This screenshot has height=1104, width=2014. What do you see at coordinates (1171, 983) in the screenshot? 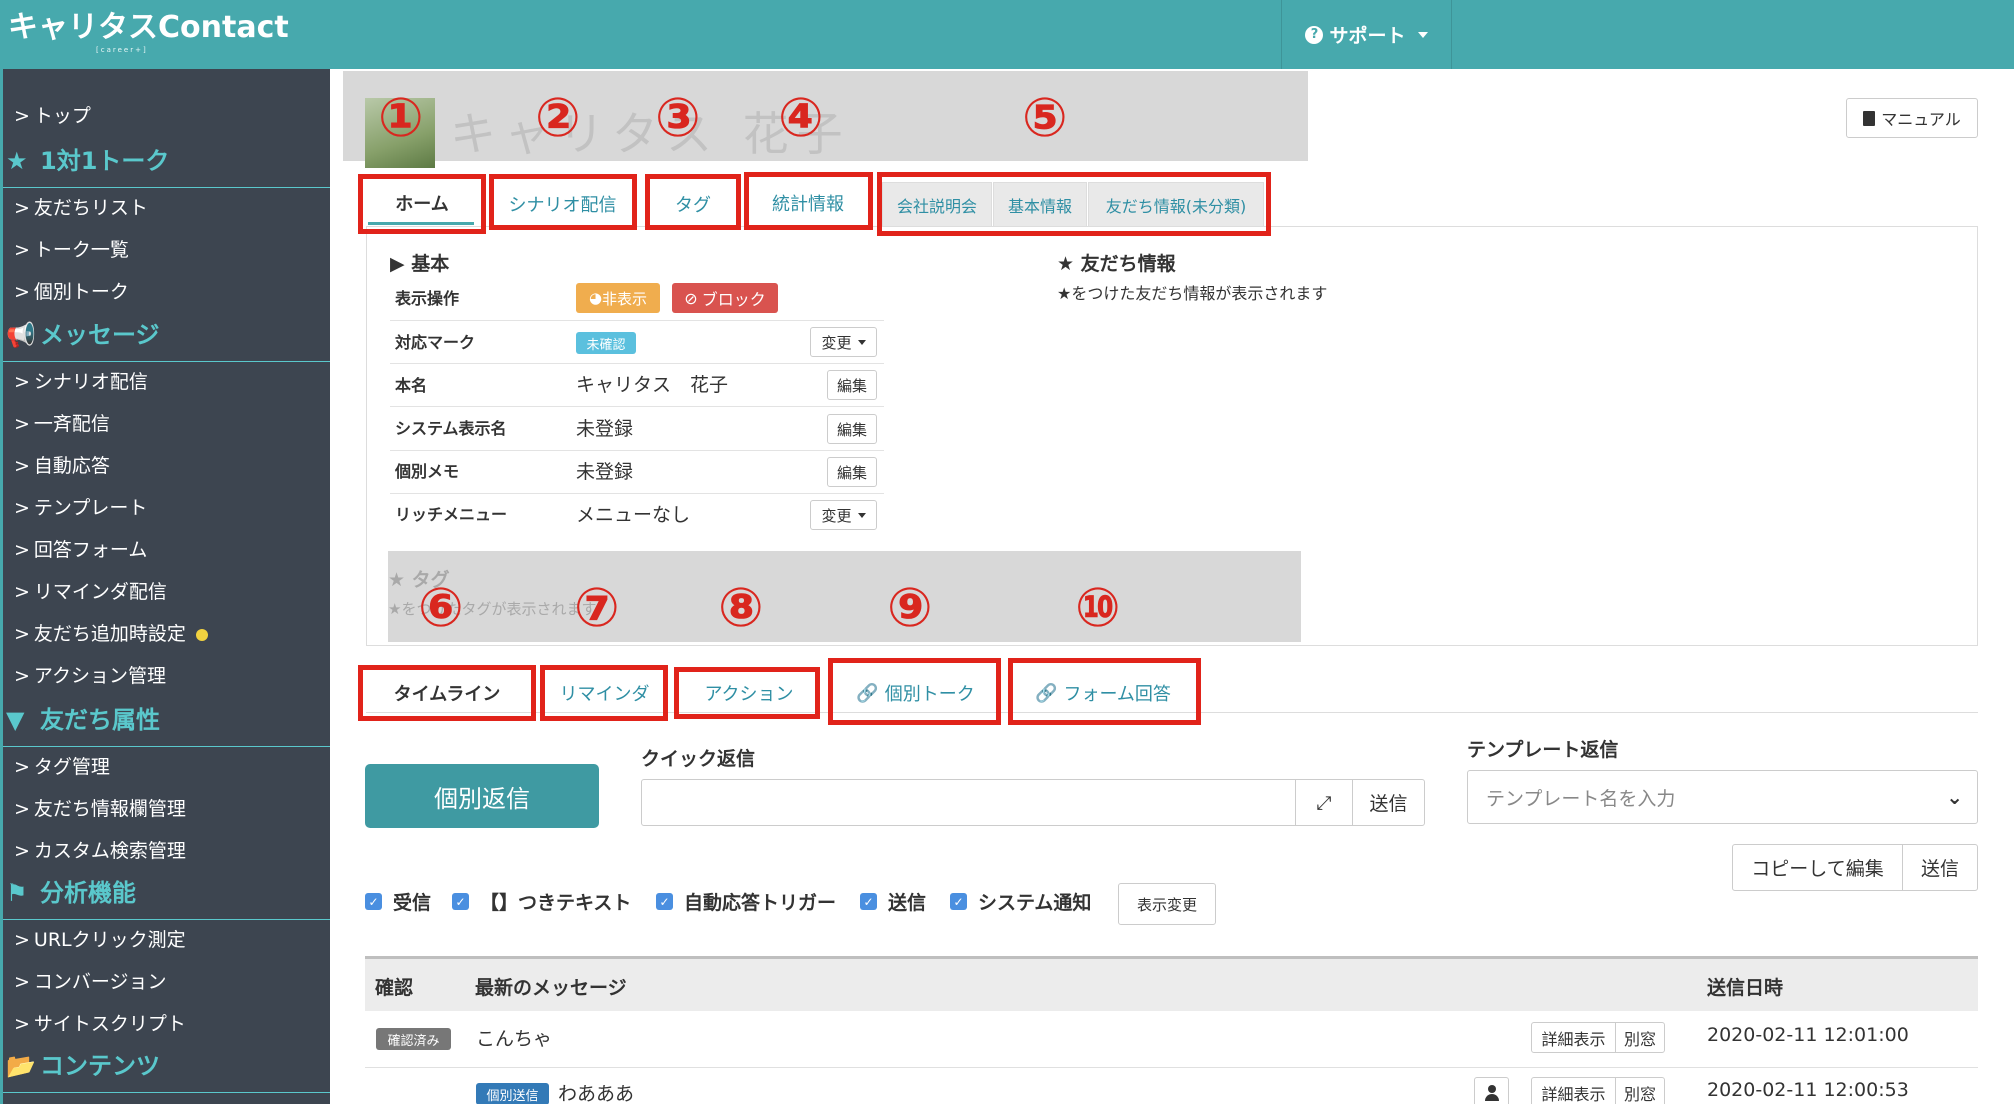
I see `message-table-header: 確認 最新のメッセージ 送信日時` at bounding box center [1171, 983].